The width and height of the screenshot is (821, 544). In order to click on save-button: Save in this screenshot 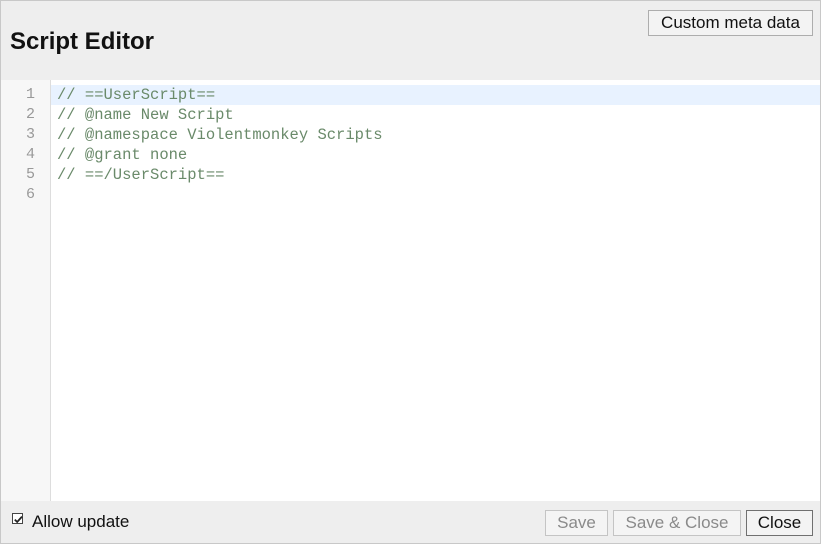, I will do `click(576, 523)`.